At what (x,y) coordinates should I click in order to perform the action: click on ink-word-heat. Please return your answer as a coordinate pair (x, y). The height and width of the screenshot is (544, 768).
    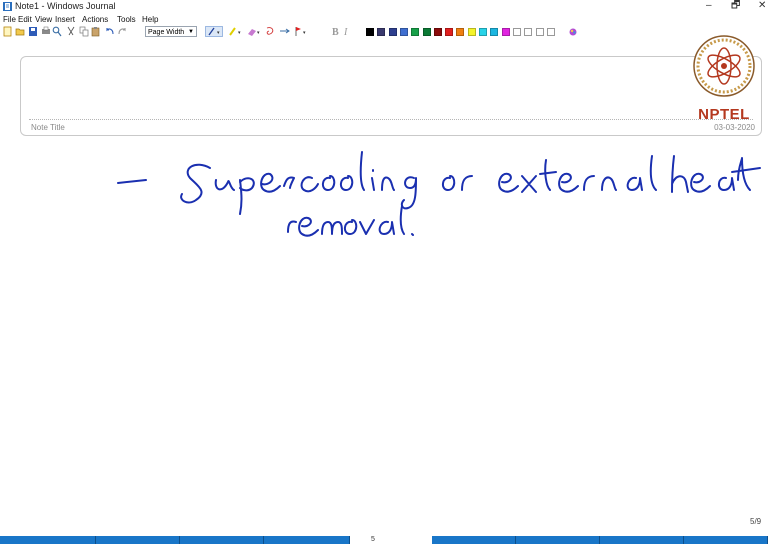
    Looking at the image, I should click on (716, 174).